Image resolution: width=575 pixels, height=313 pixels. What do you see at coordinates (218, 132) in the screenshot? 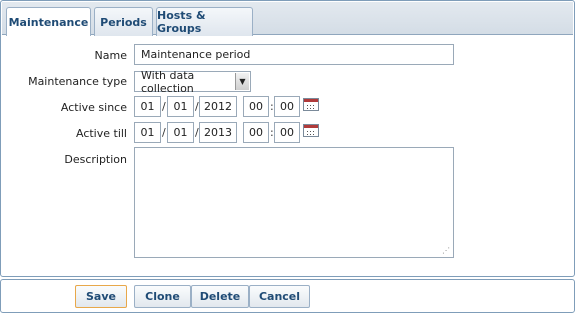
I see `active-till-year: 2013` at bounding box center [218, 132].